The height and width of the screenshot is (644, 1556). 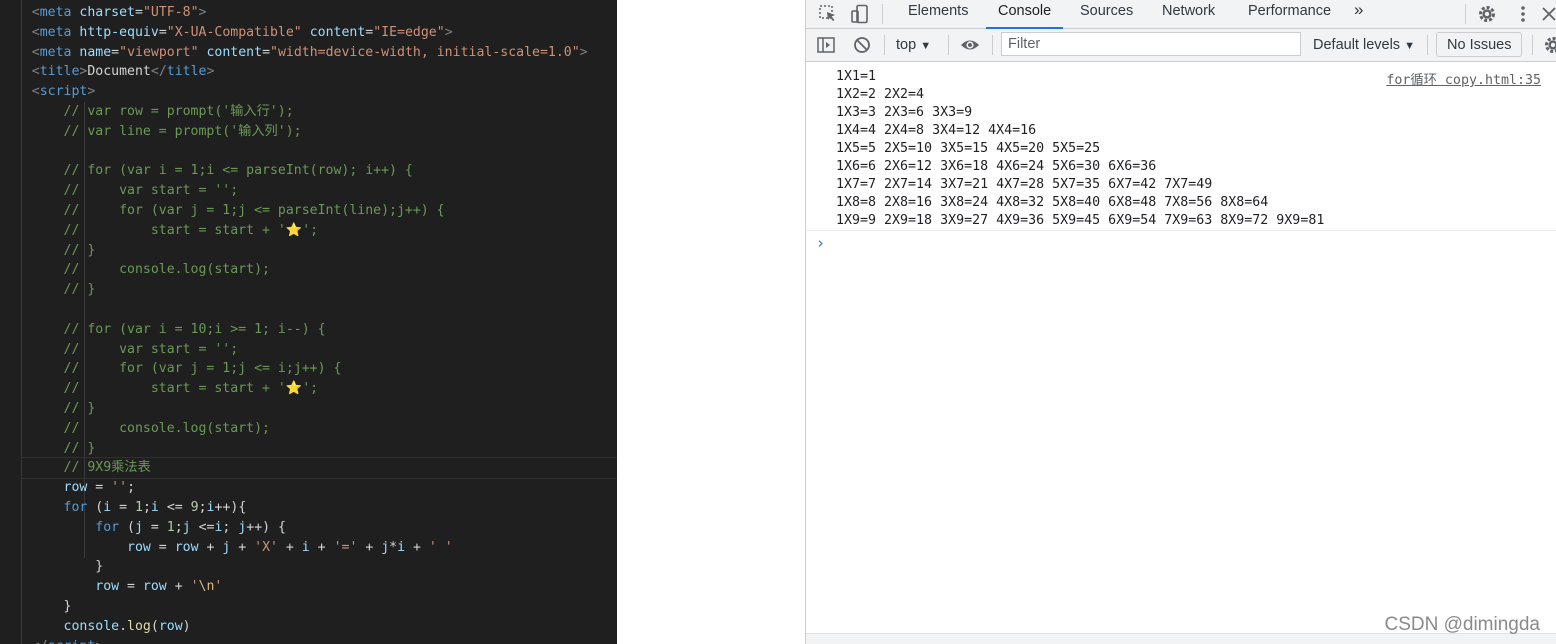 I want to click on code-line: // }, so click(x=294, y=449).